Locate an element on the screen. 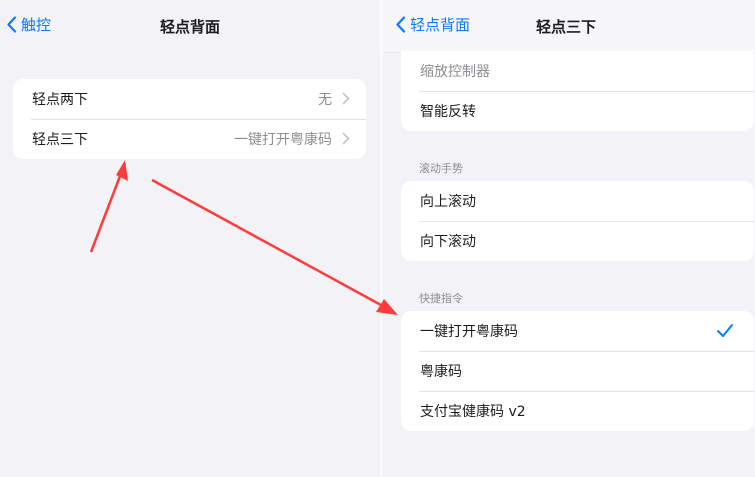  back-tap-group: 轻点两下 无 轻点三下 一键打开粤康码 is located at coordinates (189, 119).